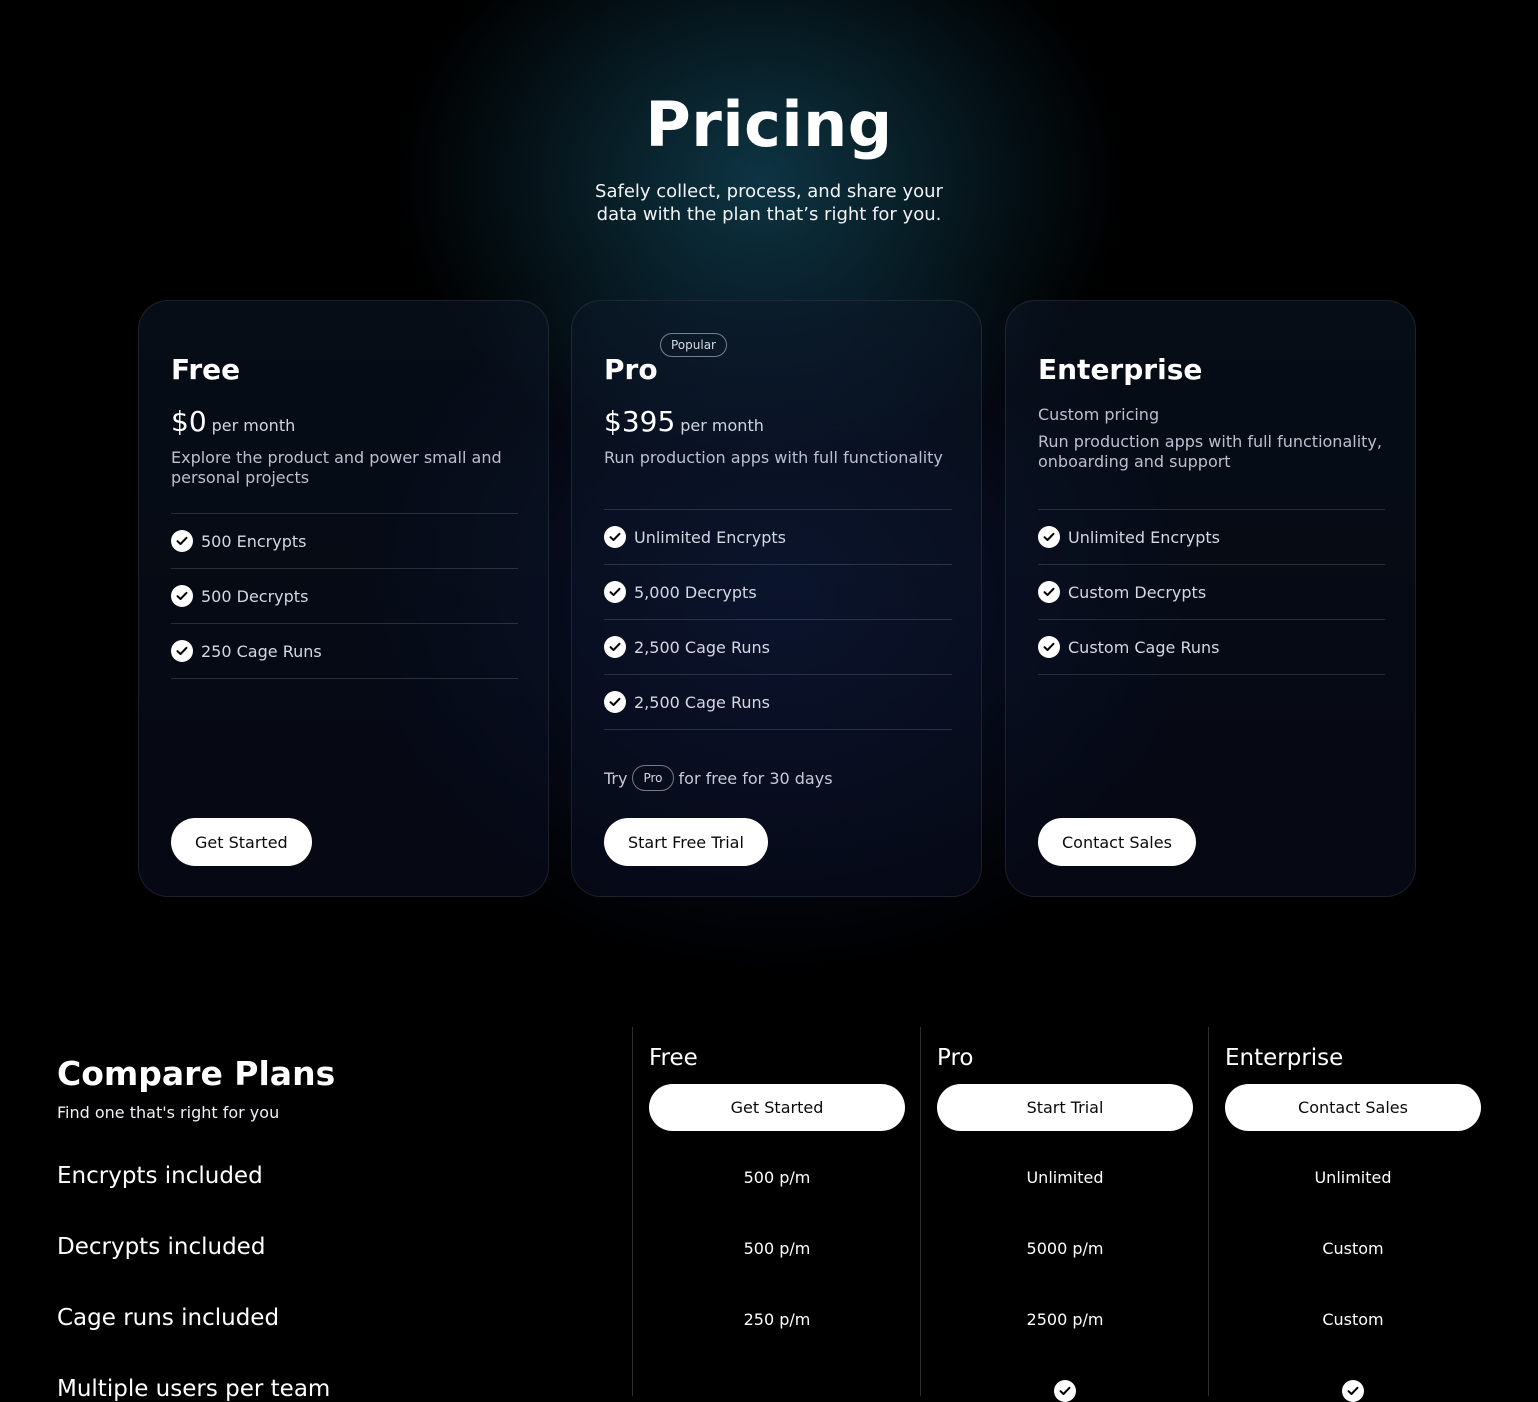  Describe the element at coordinates (653, 778) in the screenshot. I see `pro-pill: Pro` at that location.